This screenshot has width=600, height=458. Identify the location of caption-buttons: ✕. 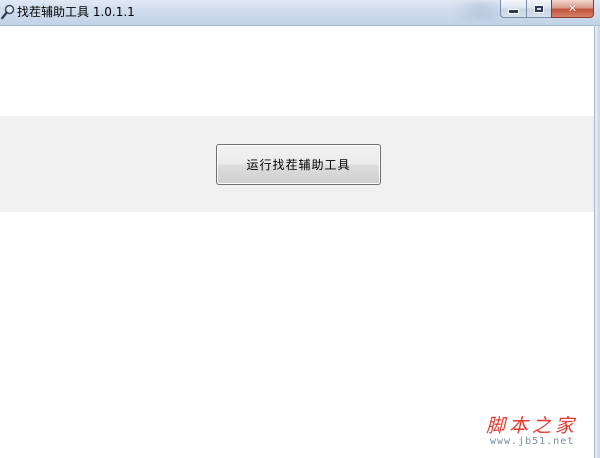
(547, 9).